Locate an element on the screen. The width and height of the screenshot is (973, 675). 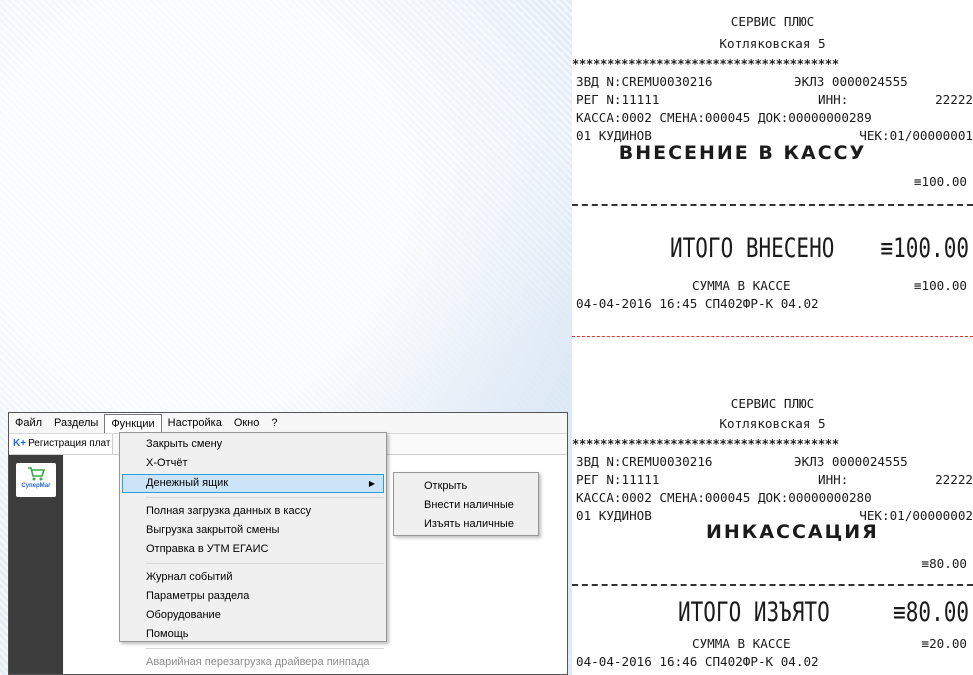
receipt-total-amount: ≡80.00 is located at coordinates (931, 612).